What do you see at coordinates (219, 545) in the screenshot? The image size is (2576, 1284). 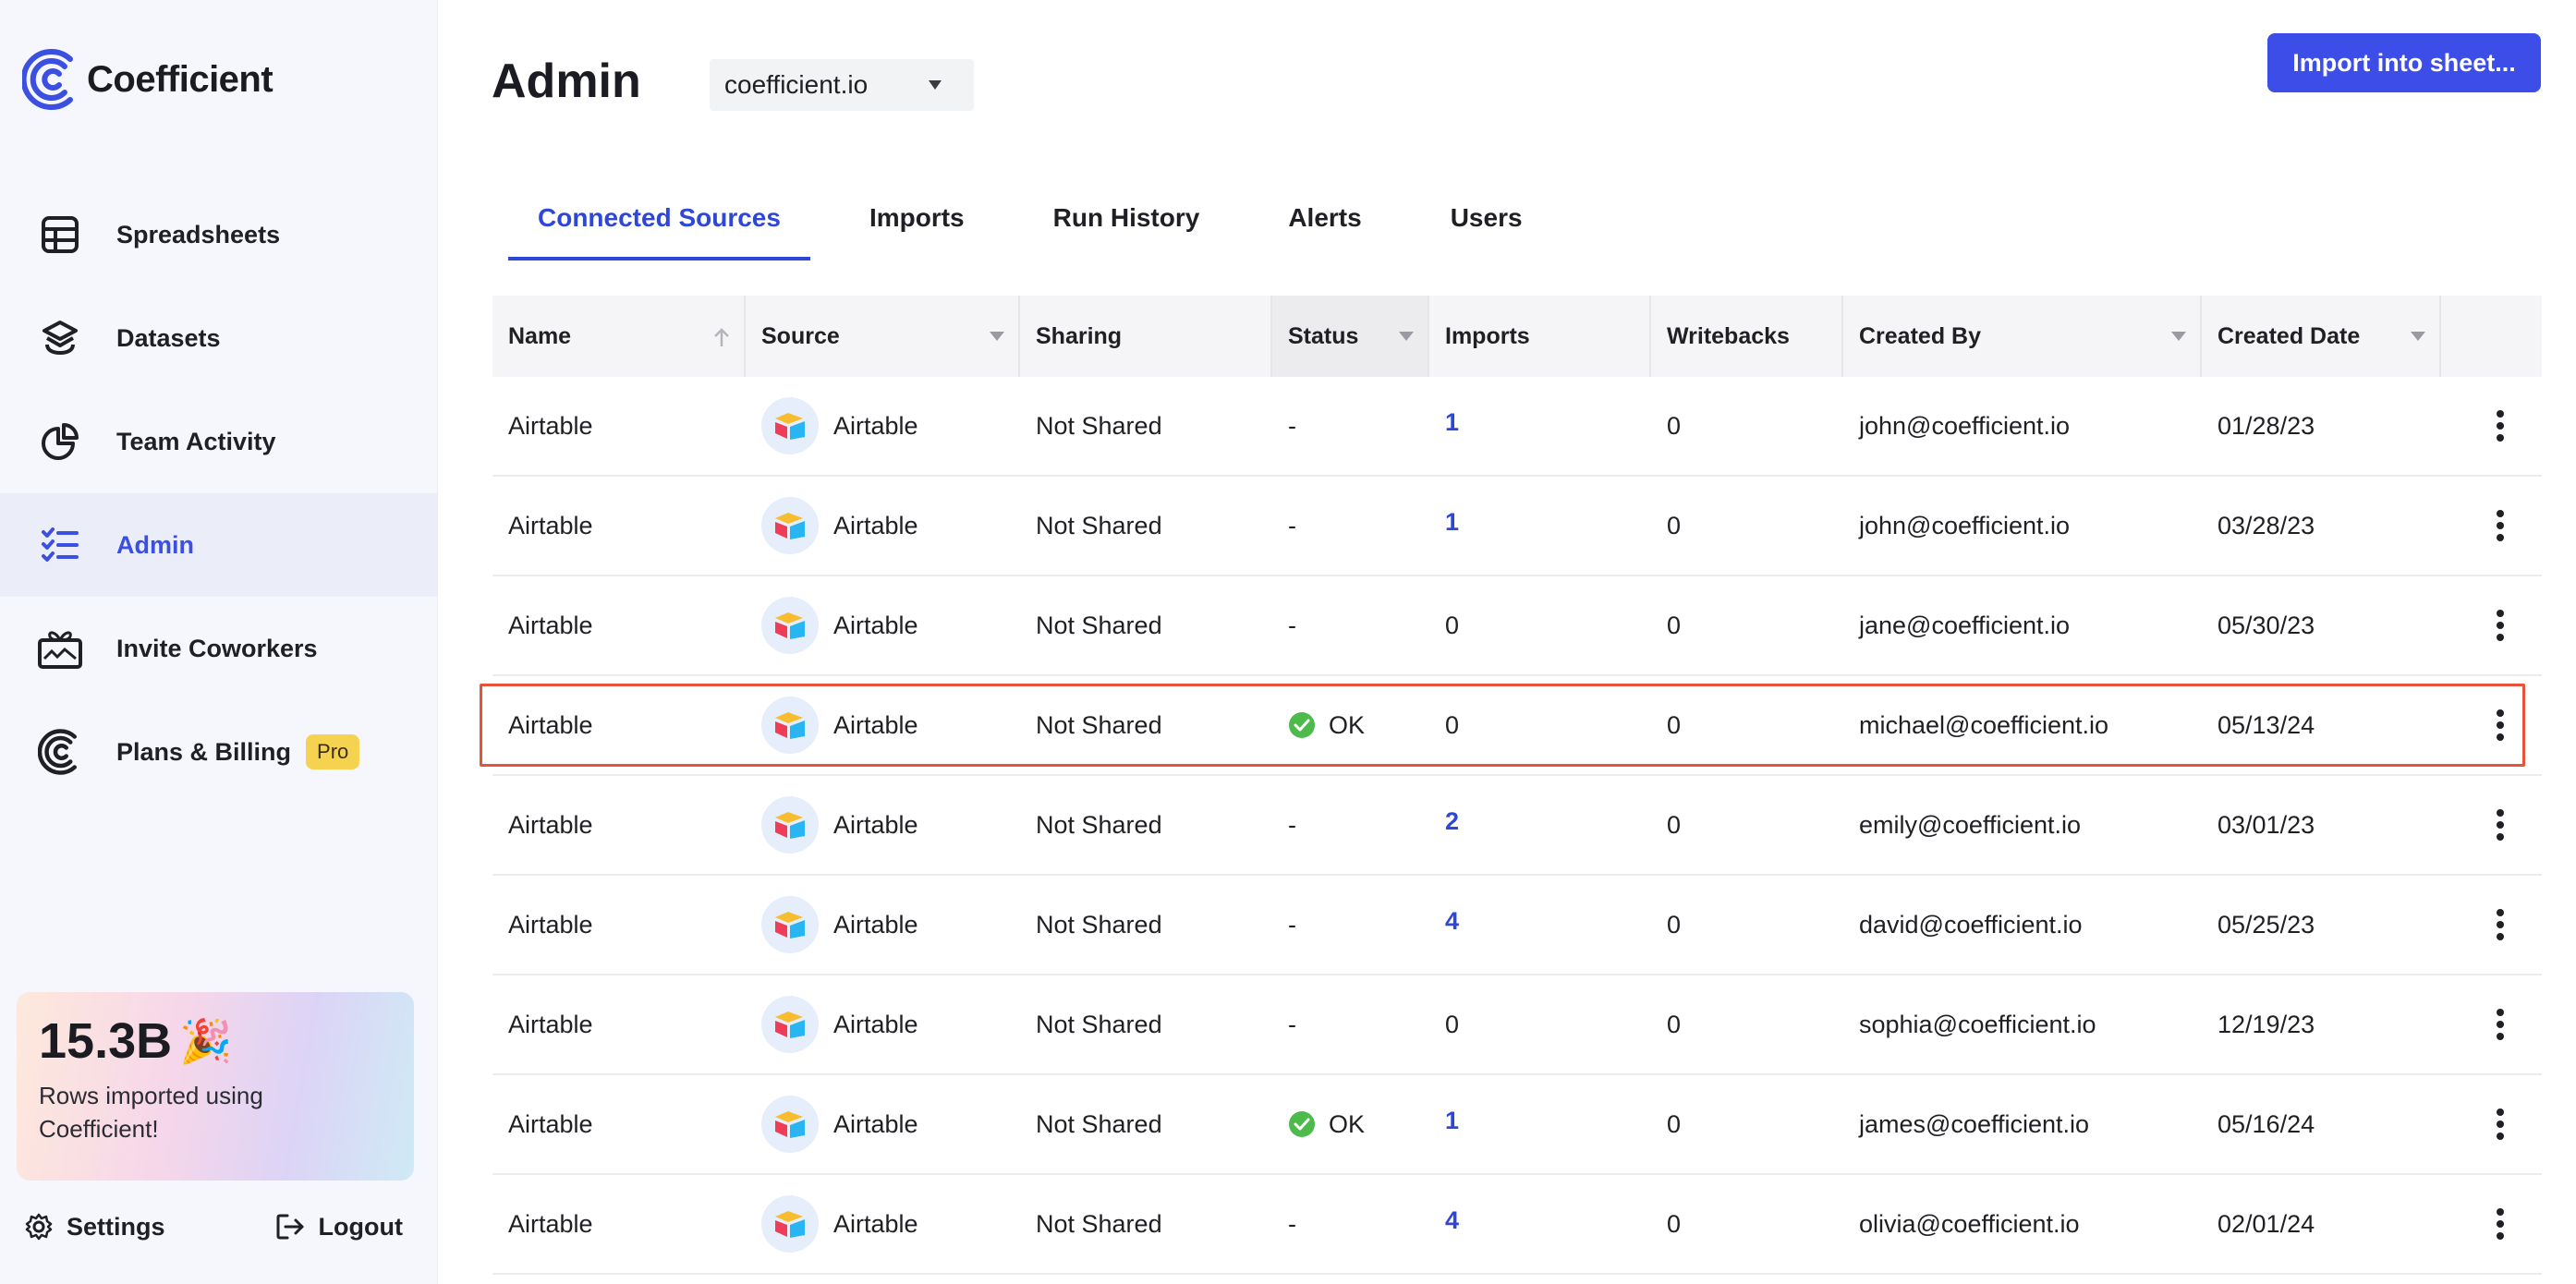 I see `sidebar-item-admin: Admin` at bounding box center [219, 545].